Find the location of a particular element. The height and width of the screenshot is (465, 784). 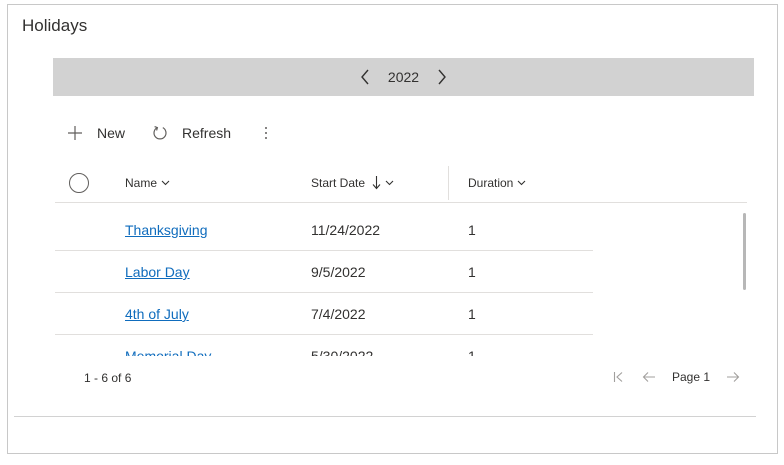

holiday-name-link: 4th of July is located at coordinates (157, 314).